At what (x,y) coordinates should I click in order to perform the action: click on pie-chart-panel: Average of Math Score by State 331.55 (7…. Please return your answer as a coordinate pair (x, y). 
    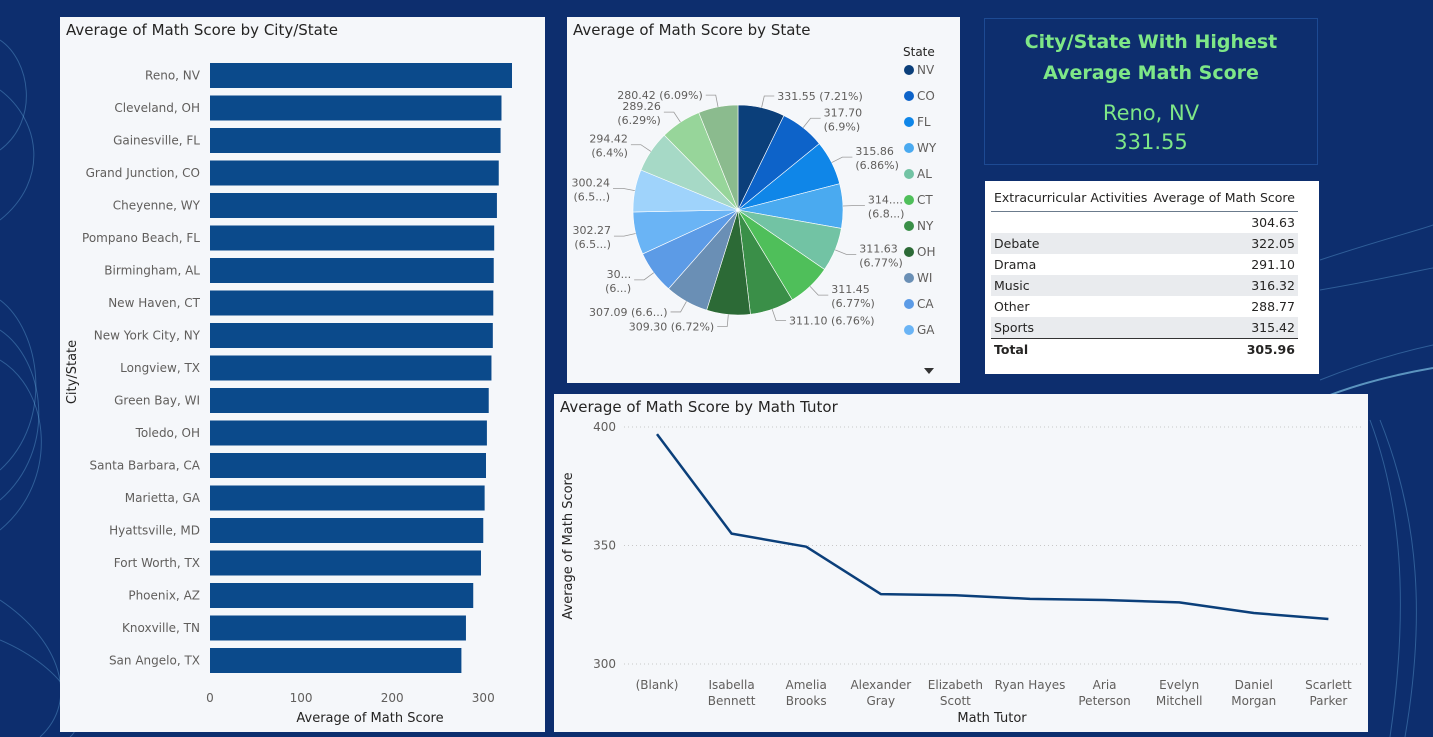
    Looking at the image, I should click on (763, 200).